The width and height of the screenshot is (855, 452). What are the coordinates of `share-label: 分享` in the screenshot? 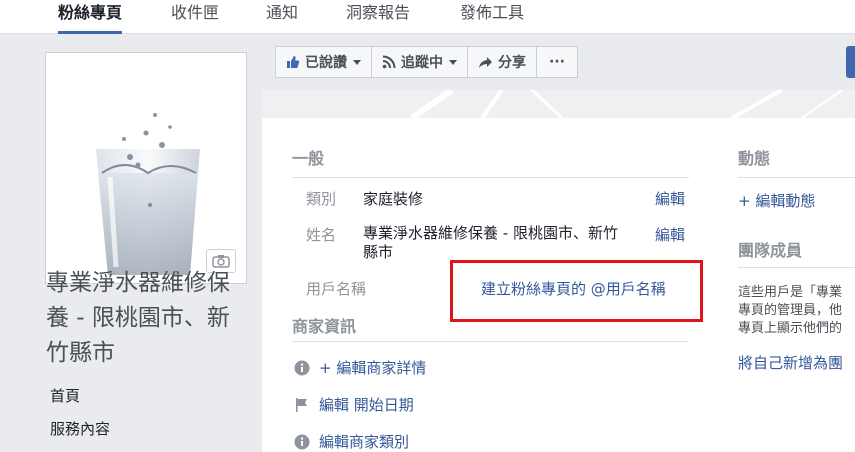 It's located at (512, 63).